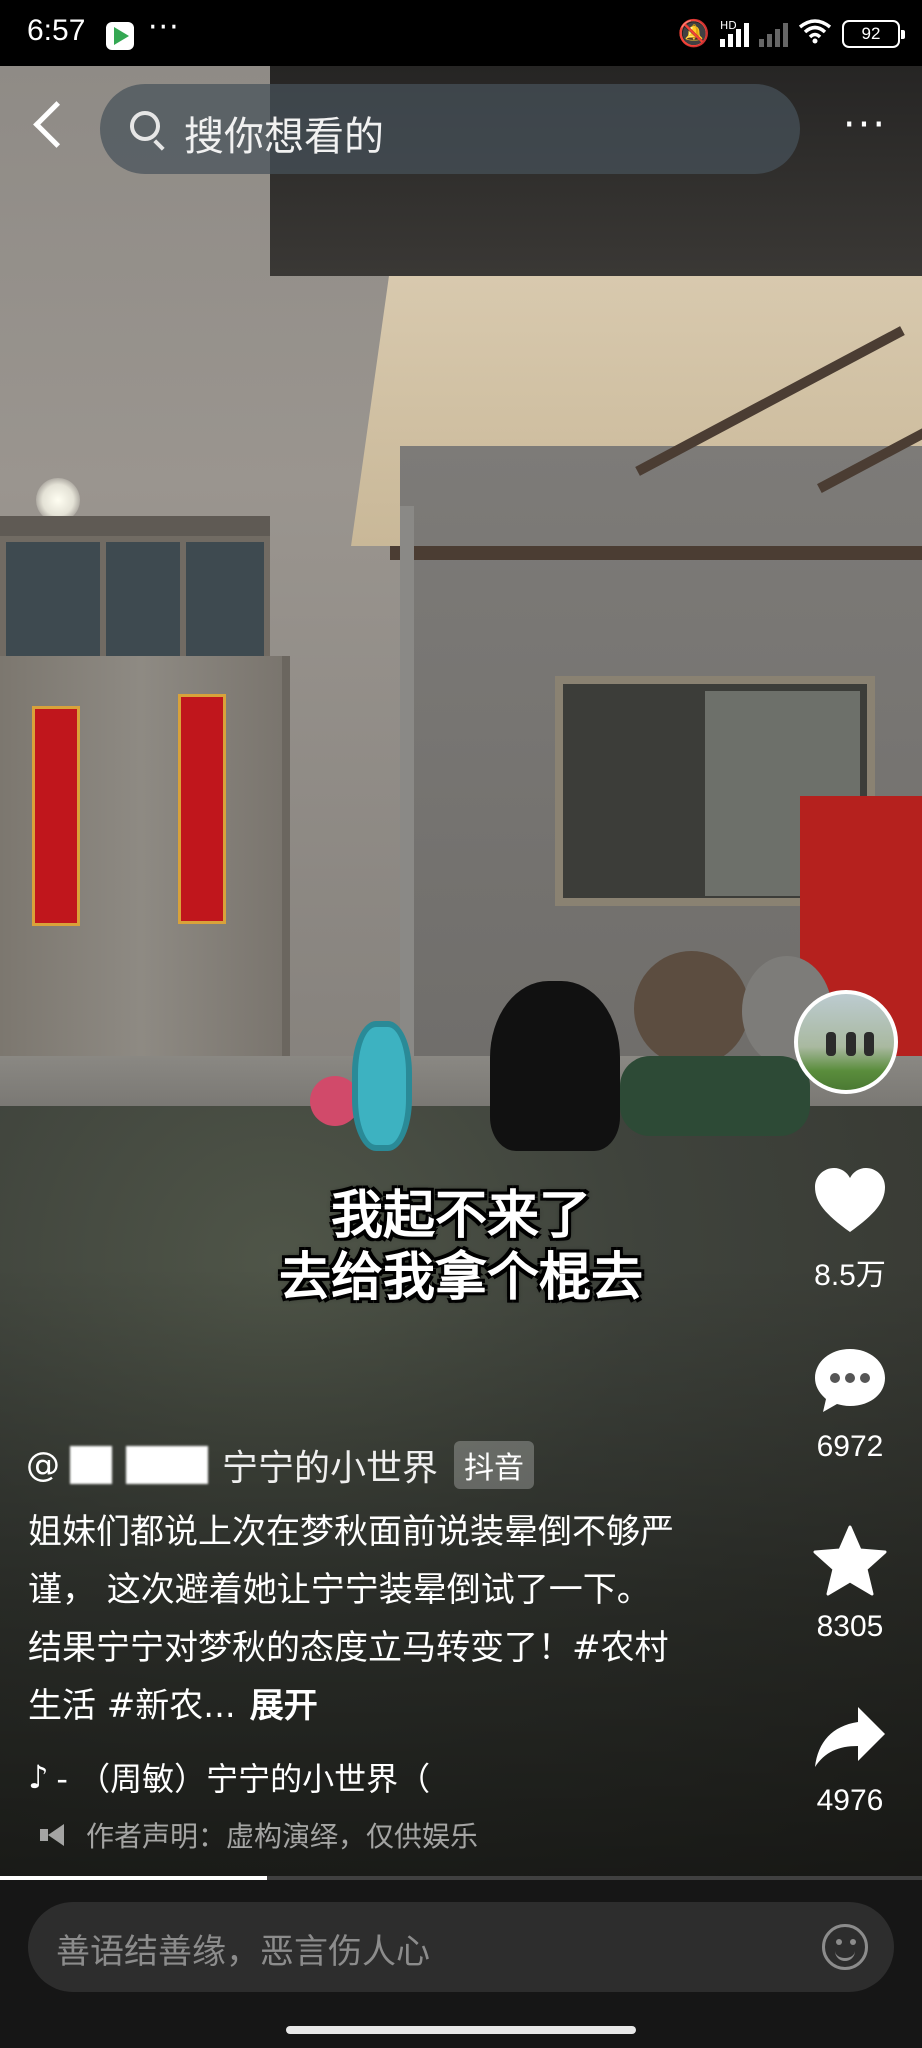 This screenshot has height=2048, width=922. What do you see at coordinates (873, 34) in the screenshot?
I see `battery-icon: 92` at bounding box center [873, 34].